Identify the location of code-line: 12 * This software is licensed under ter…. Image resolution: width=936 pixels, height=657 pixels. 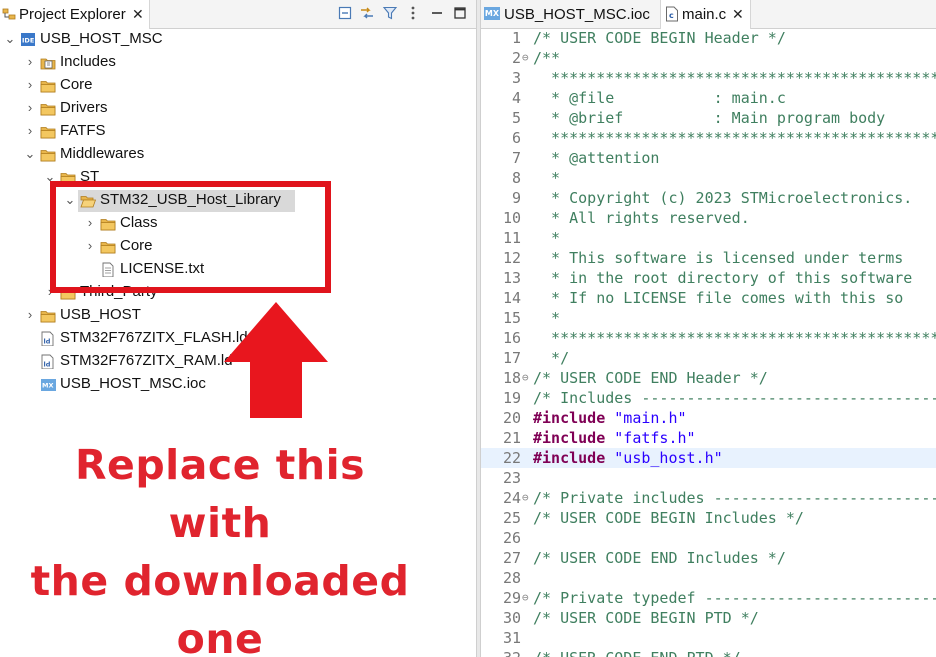
(708, 258).